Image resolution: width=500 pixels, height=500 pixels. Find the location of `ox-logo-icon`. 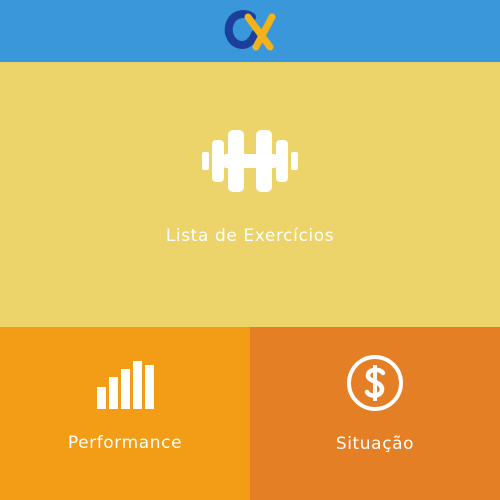

ox-logo-icon is located at coordinates (252, 31).